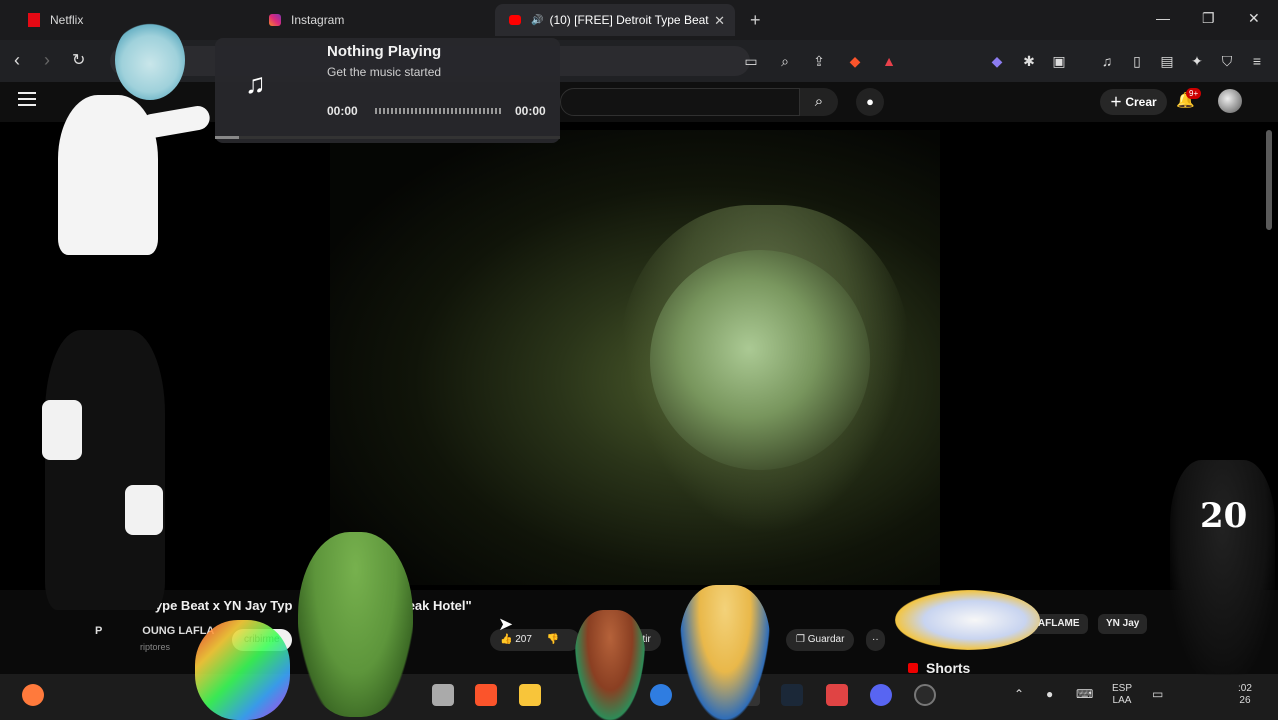 This screenshot has height=720, width=1278. I want to click on subscriber-count: riptores, so click(155, 647).